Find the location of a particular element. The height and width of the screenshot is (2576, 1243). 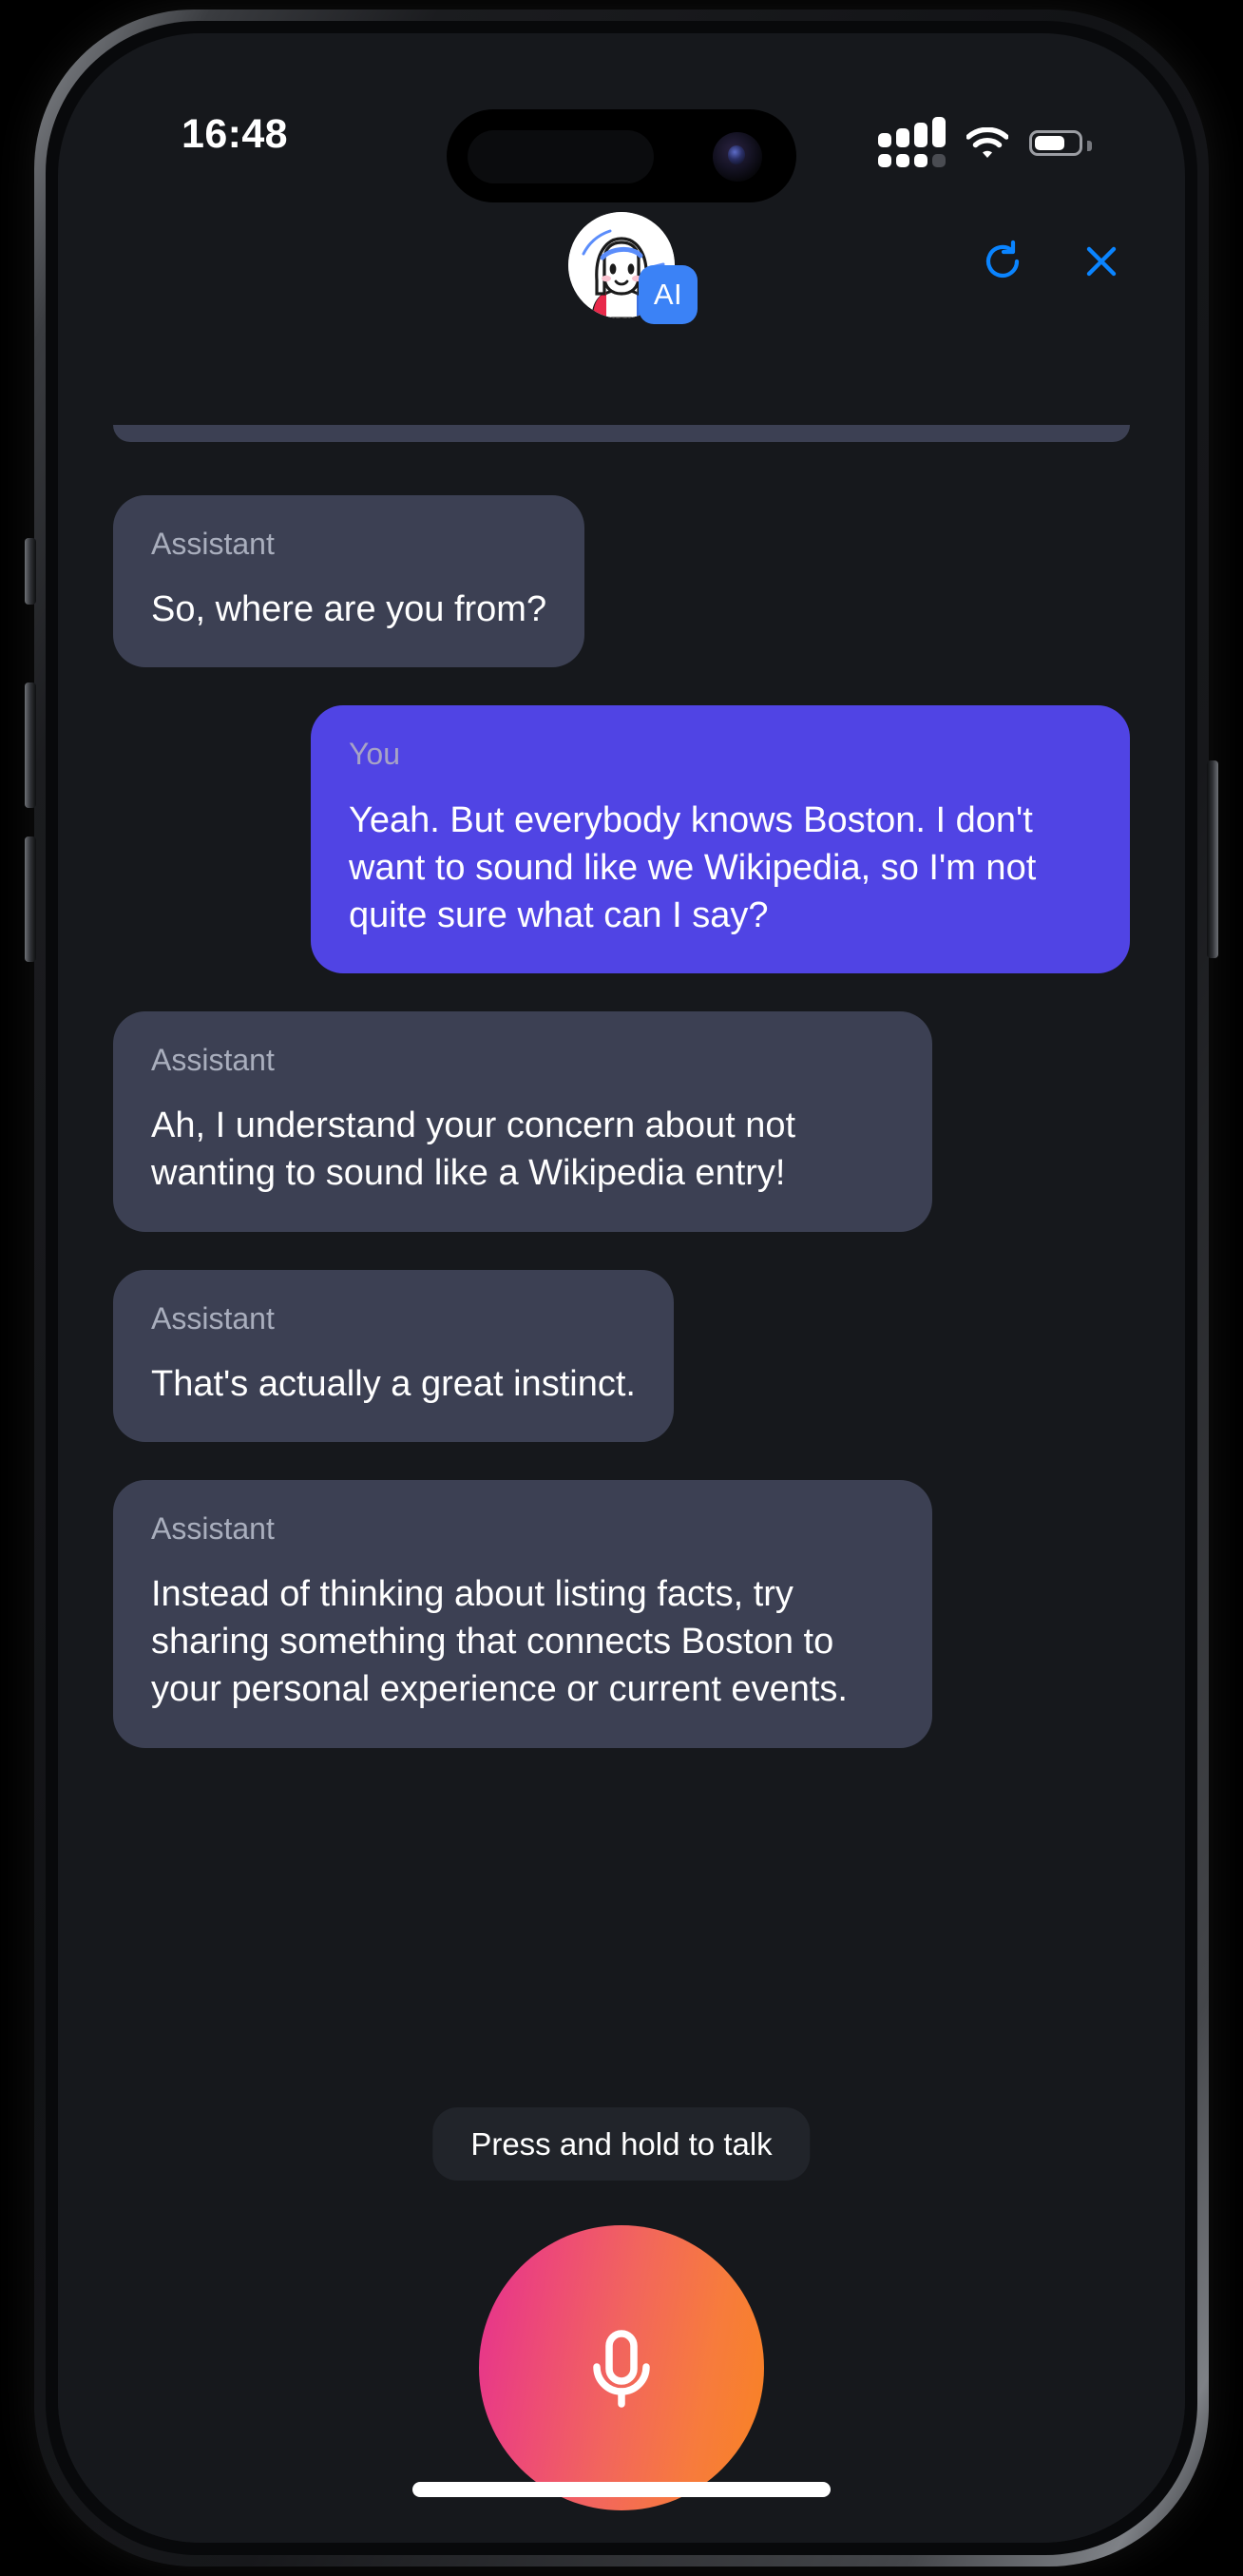

header-actions is located at coordinates (1052, 261).